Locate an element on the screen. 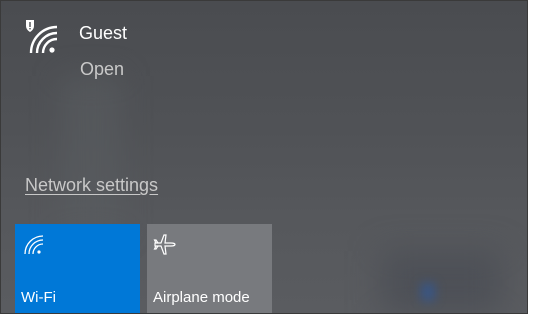 The height and width of the screenshot is (314, 533). airplane-icon is located at coordinates (164, 244).